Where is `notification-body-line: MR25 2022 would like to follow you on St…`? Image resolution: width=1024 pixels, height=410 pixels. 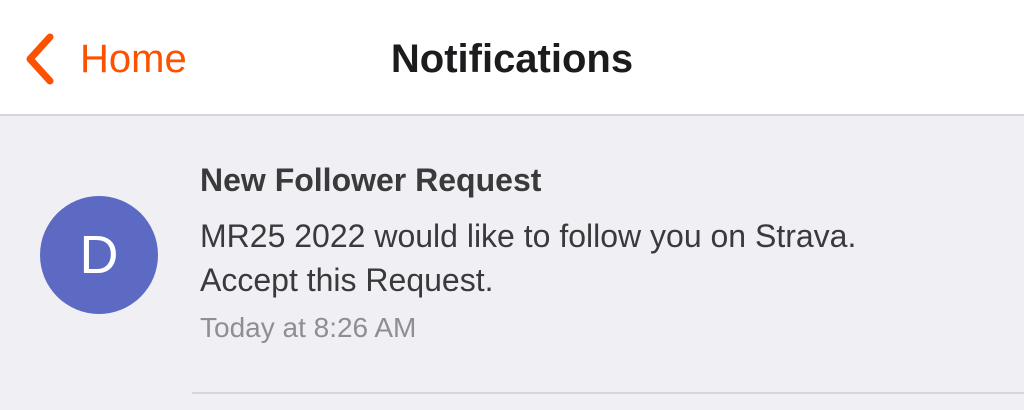 notification-body-line: MR25 2022 would like to follow you on St… is located at coordinates (528, 236).